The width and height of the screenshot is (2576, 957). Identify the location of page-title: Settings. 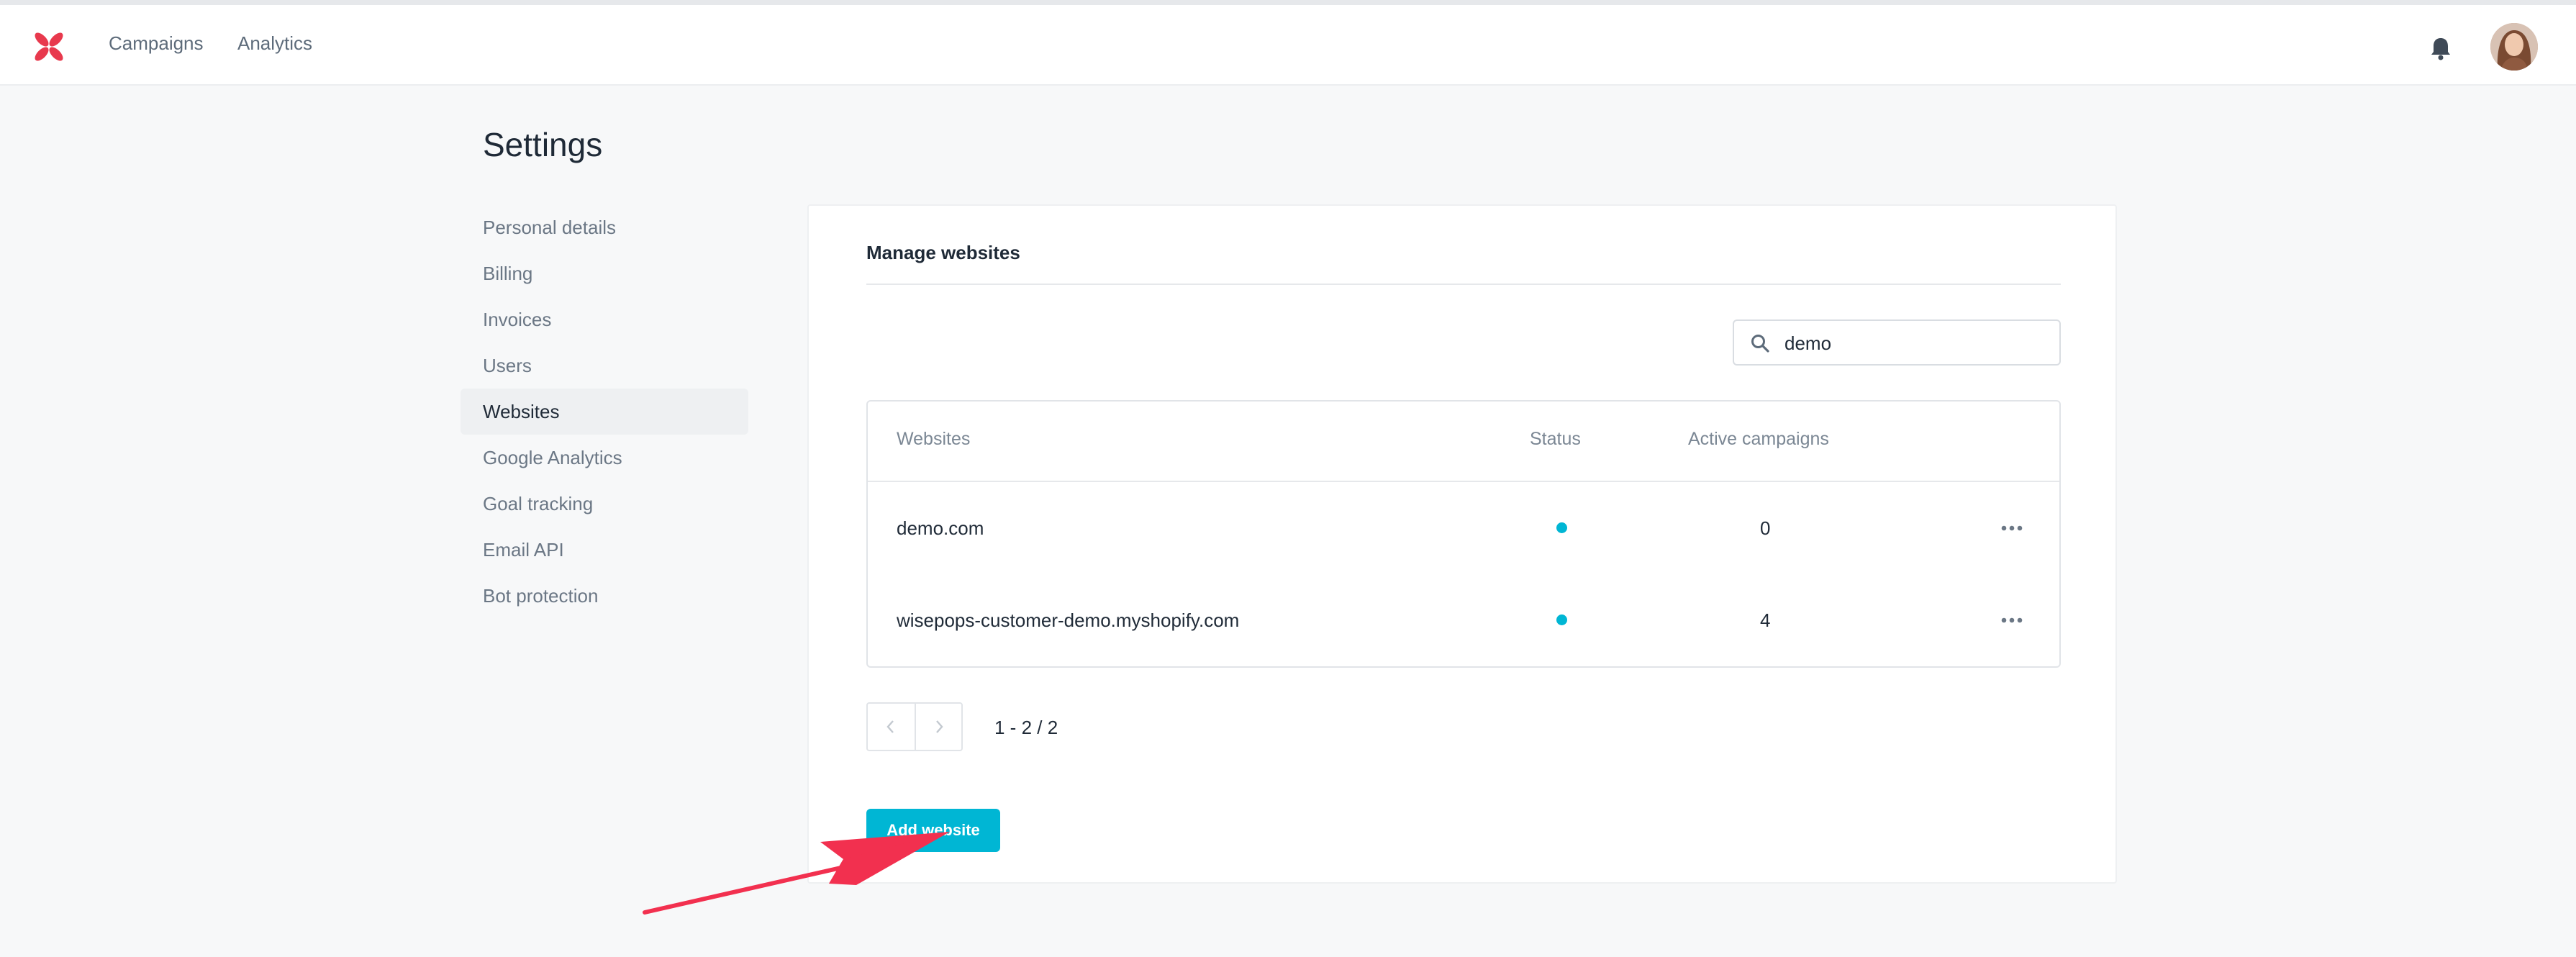
(543, 145).